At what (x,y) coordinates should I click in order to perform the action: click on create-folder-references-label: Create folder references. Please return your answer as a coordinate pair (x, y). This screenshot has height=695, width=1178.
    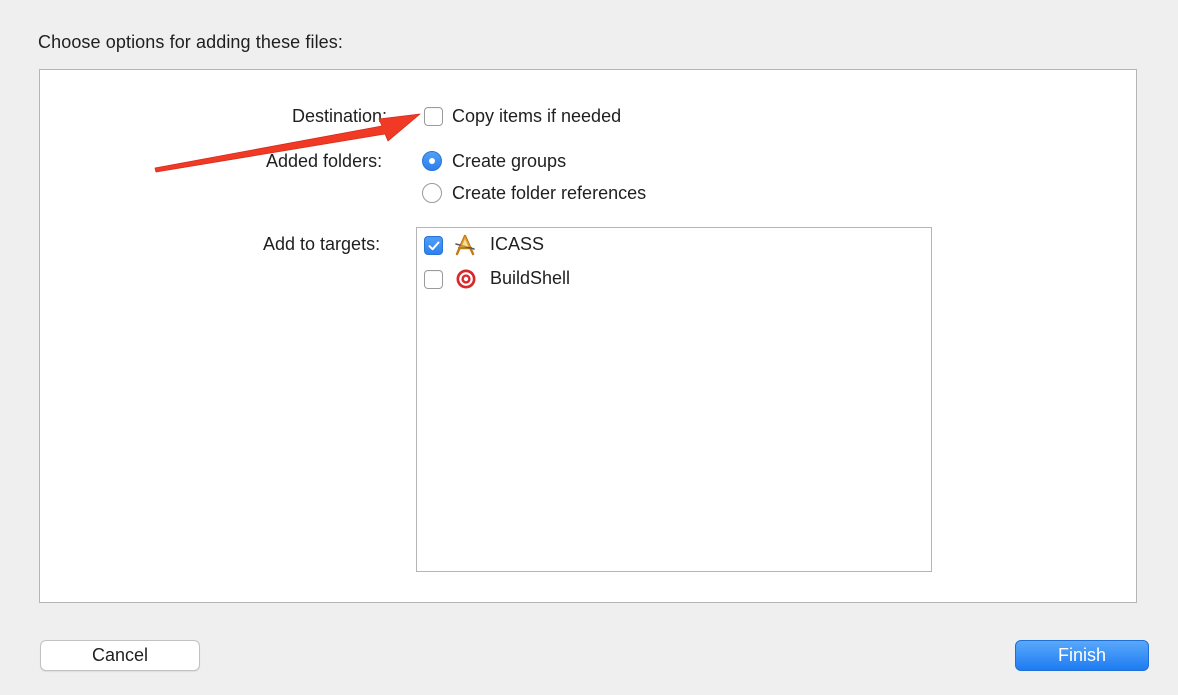
    Looking at the image, I should click on (549, 193).